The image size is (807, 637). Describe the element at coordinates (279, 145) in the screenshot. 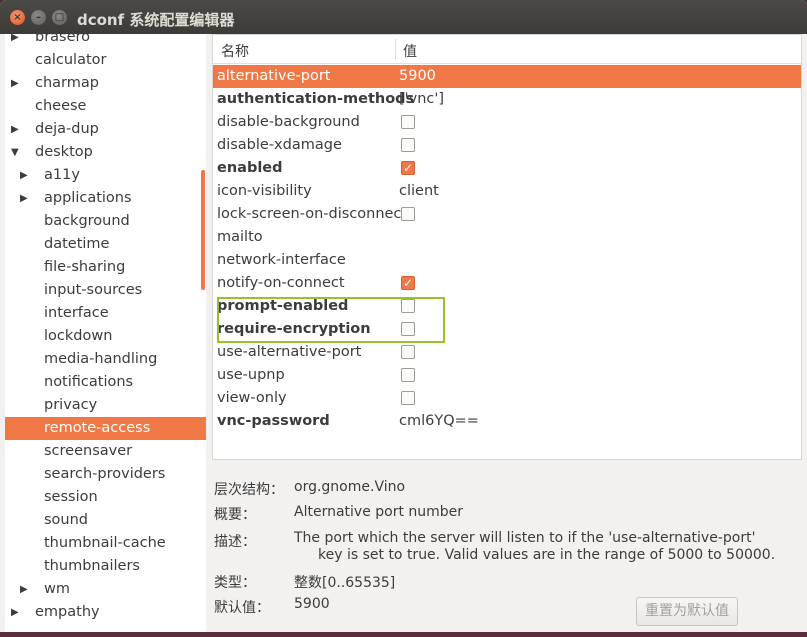

I see `key-name: disable-xdamage` at that location.